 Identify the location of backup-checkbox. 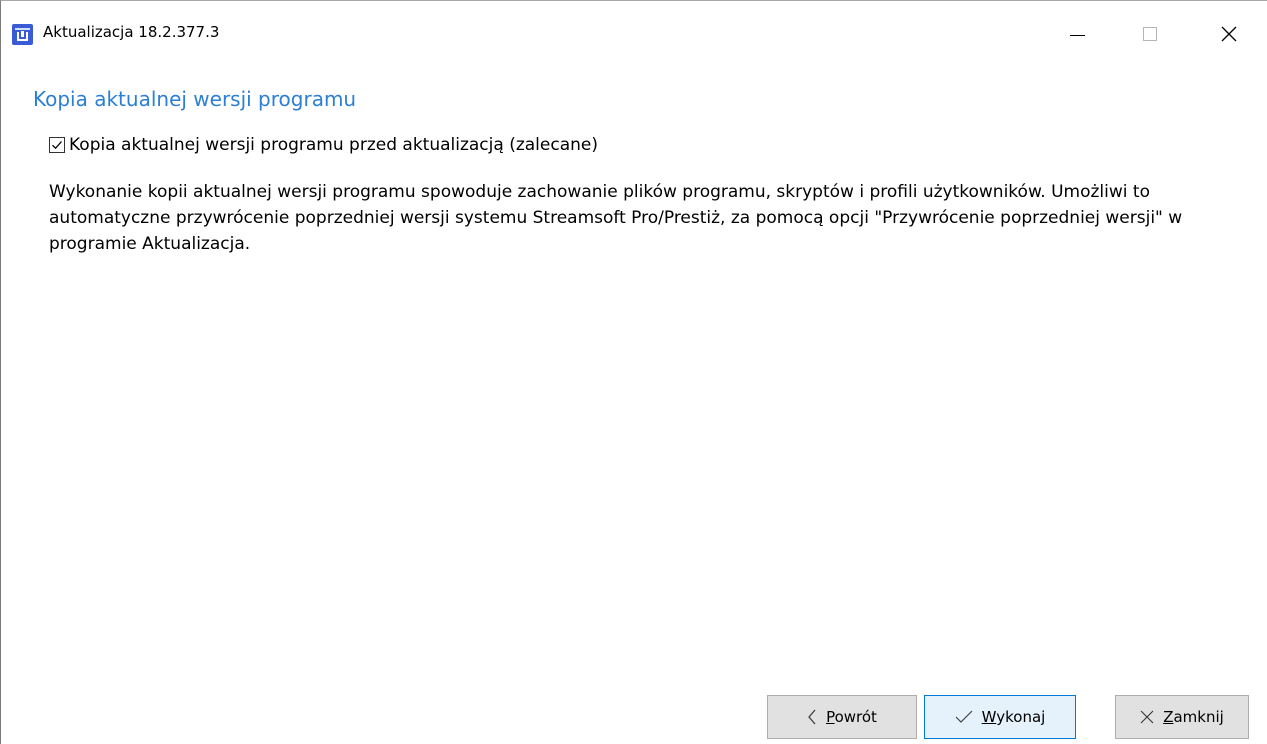
(57, 145).